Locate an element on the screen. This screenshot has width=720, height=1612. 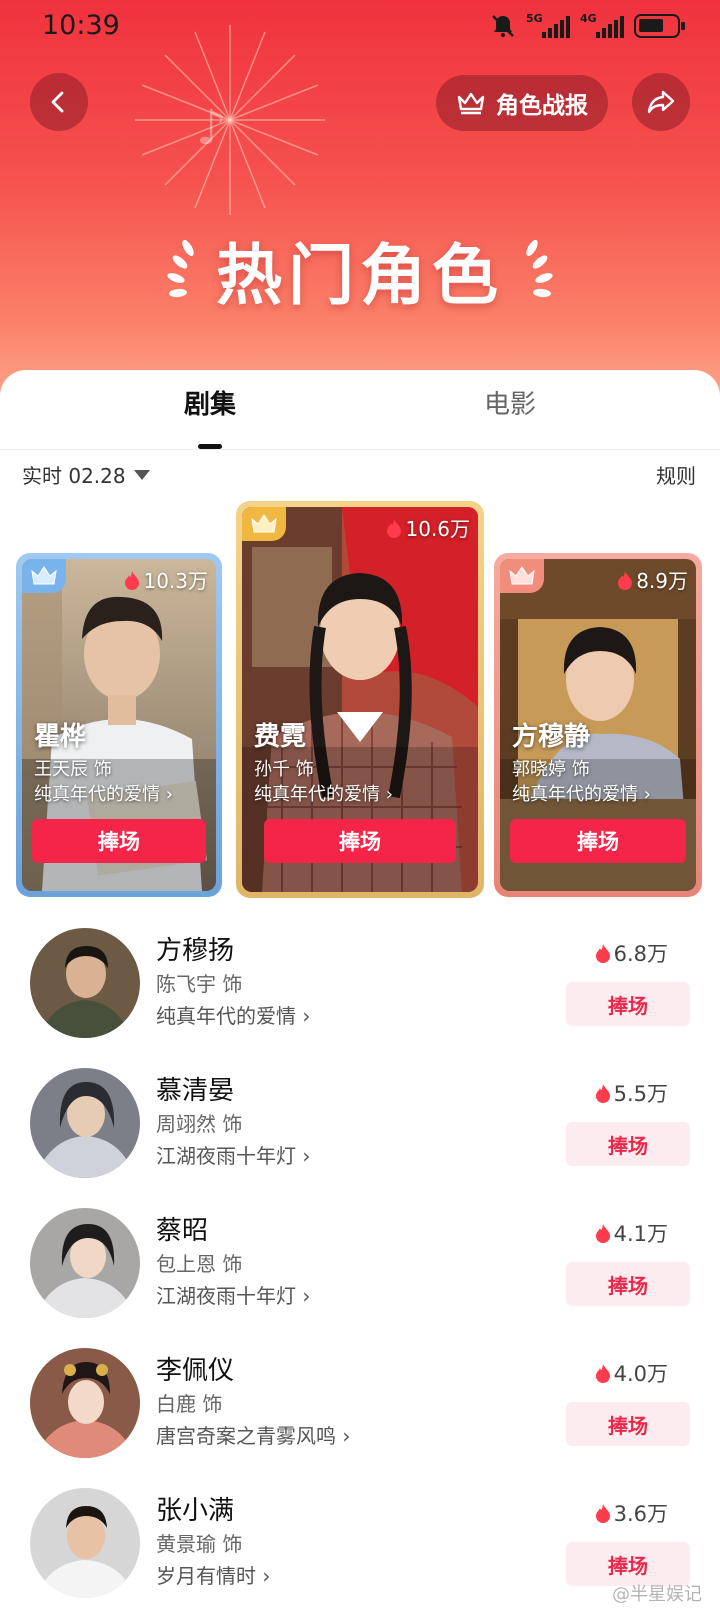
actor-name: 包上恩 饰 is located at coordinates (199, 1264).